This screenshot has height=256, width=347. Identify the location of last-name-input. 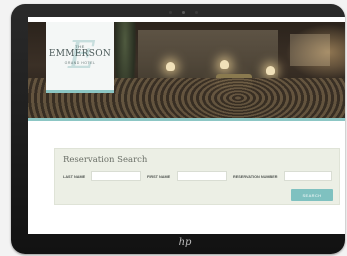
(116, 176).